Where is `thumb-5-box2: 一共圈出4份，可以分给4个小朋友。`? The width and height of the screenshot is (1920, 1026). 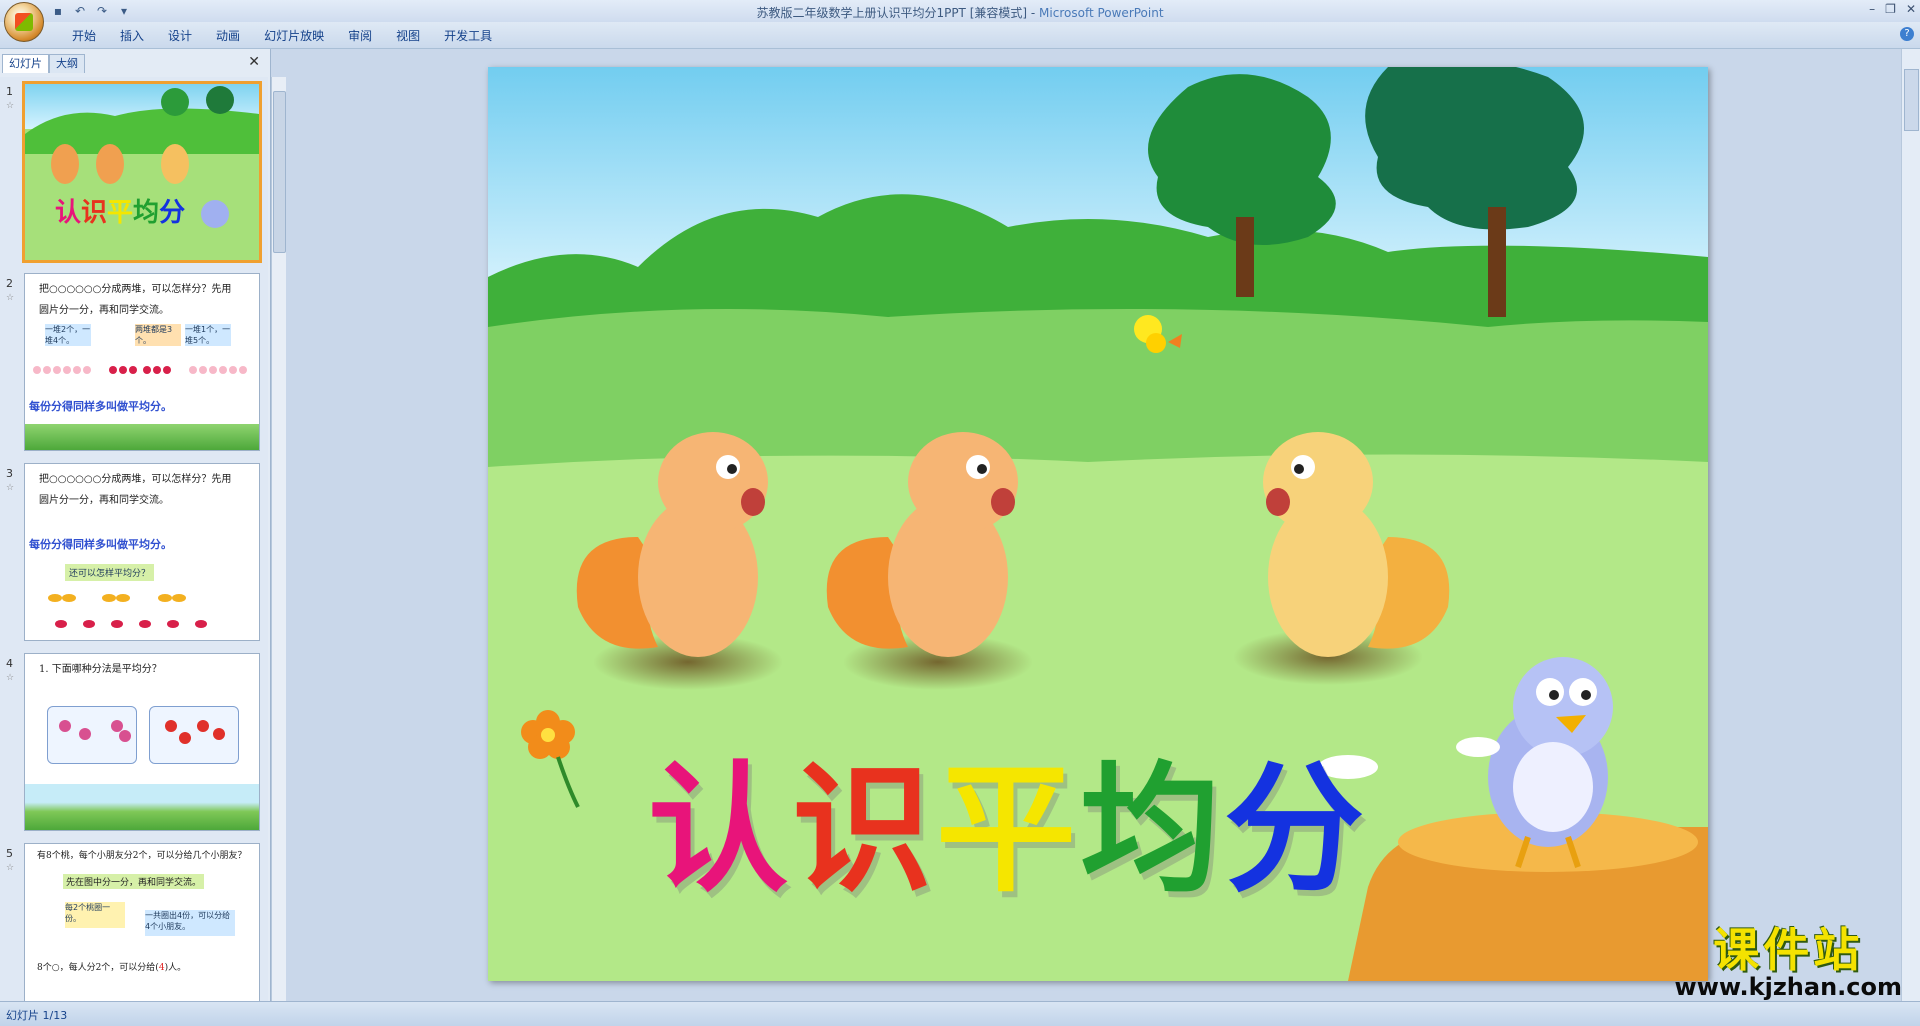
thumb-5-box2: 一共圈出4份，可以分给4个小朋友。 is located at coordinates (190, 923).